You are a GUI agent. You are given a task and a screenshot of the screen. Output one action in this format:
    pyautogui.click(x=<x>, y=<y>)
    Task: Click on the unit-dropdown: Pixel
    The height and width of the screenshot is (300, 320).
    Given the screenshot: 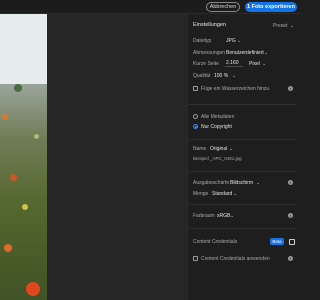 What is the action you would take?
    pyautogui.click(x=254, y=64)
    